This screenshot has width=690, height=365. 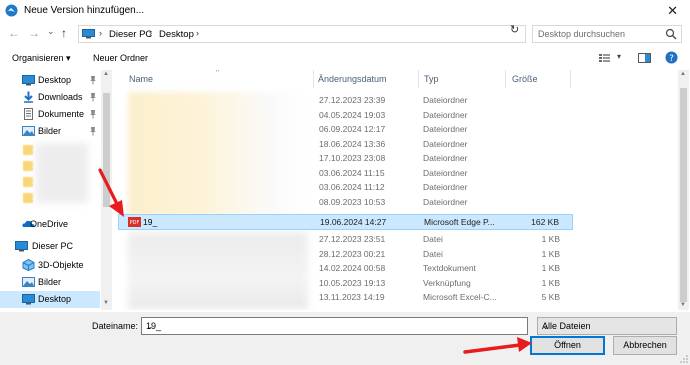 What do you see at coordinates (28, 114) in the screenshot?
I see `documents-icon` at bounding box center [28, 114].